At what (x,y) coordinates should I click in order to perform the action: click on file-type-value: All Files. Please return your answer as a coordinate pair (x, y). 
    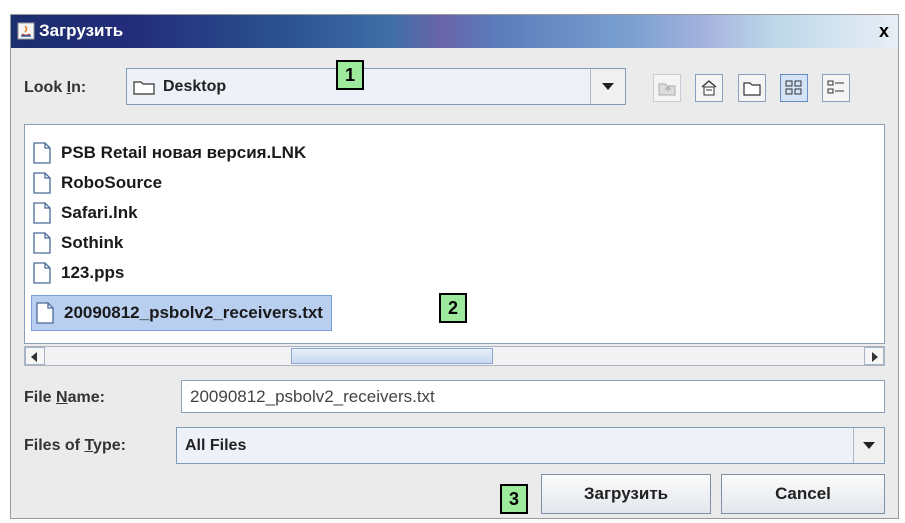
    Looking at the image, I should click on (216, 445).